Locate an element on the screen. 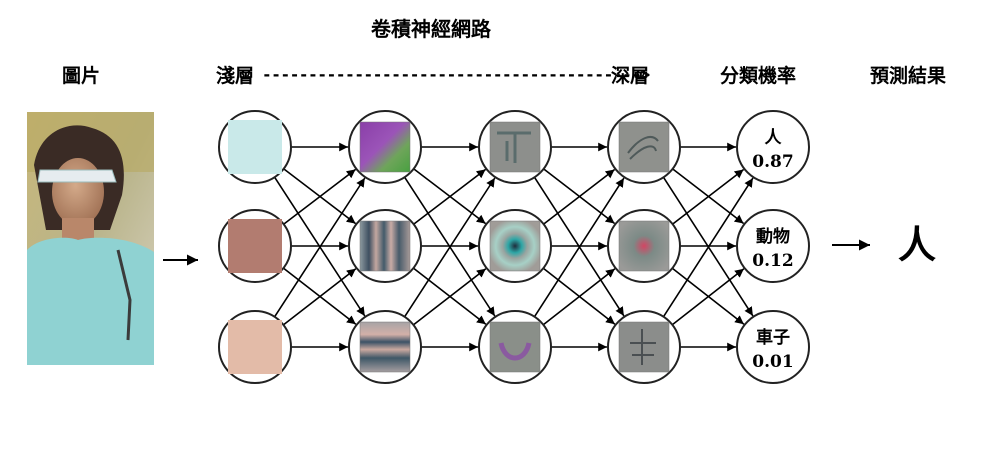  class-label: 人 is located at coordinates (774, 138).